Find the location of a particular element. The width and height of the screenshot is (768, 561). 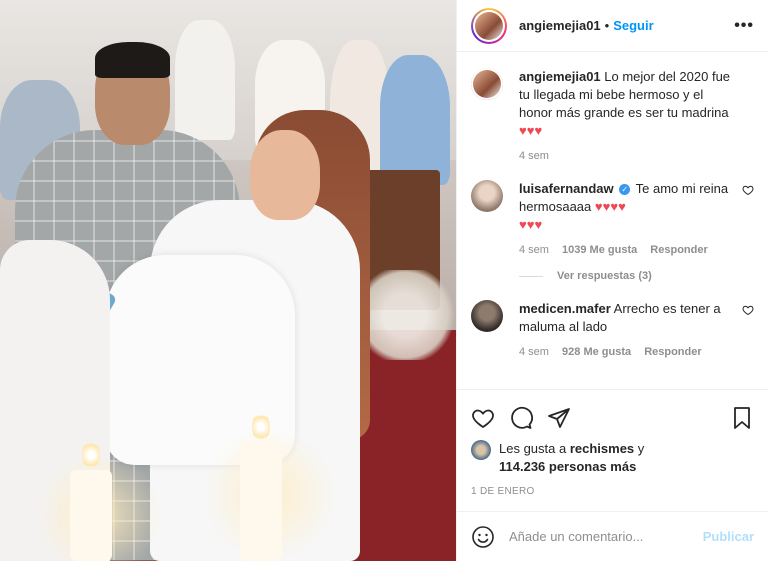

comment-like-count: 1039 Me gusta is located at coordinates (599, 250).